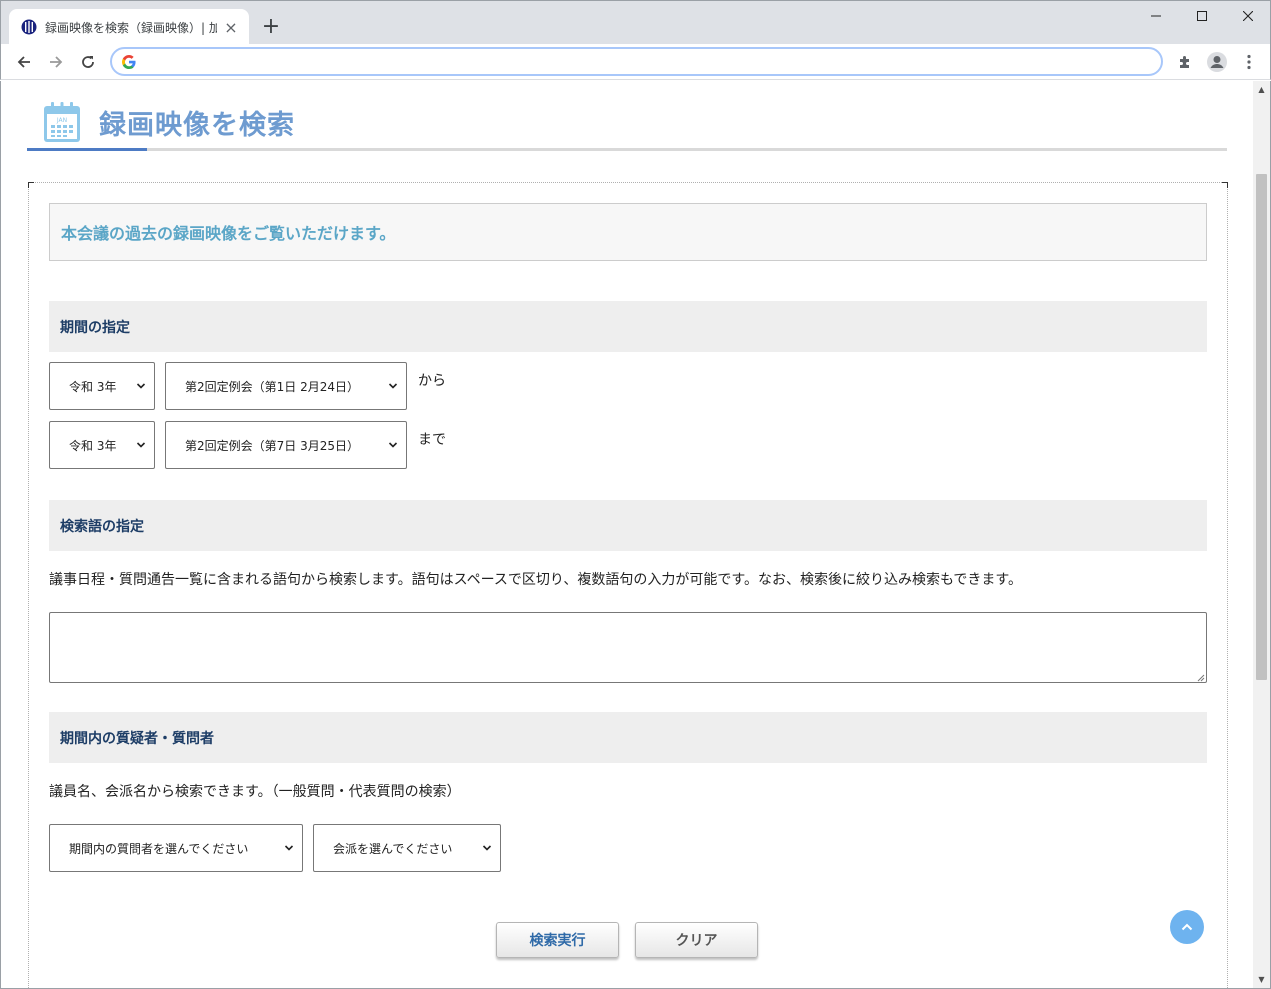  I want to click on scrollbar-thumb, so click(1261, 427).